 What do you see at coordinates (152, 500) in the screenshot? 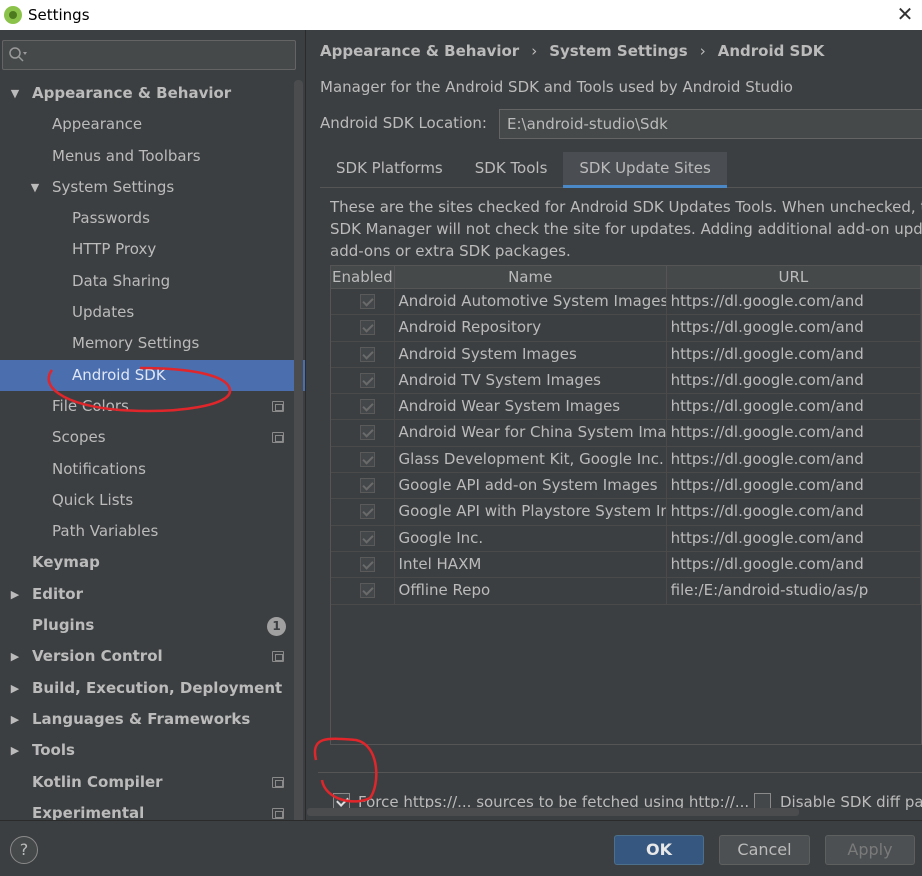
I see `sidebar-item-quick-lists: Quick Lists` at bounding box center [152, 500].